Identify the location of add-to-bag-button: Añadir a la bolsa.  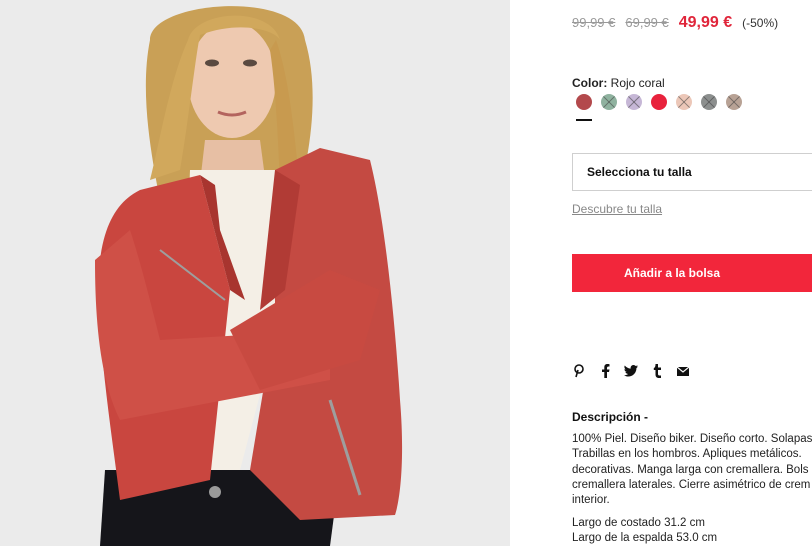
(692, 273).